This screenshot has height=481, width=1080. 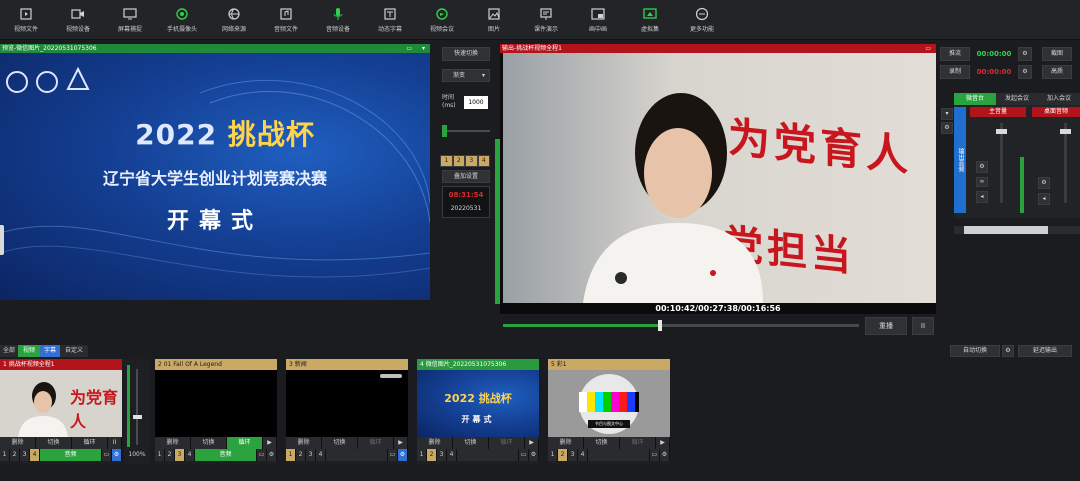 What do you see at coordinates (130, 20) in the screenshot?
I see `toolbar-screen-capture: 屏幕捕捉` at bounding box center [130, 20].